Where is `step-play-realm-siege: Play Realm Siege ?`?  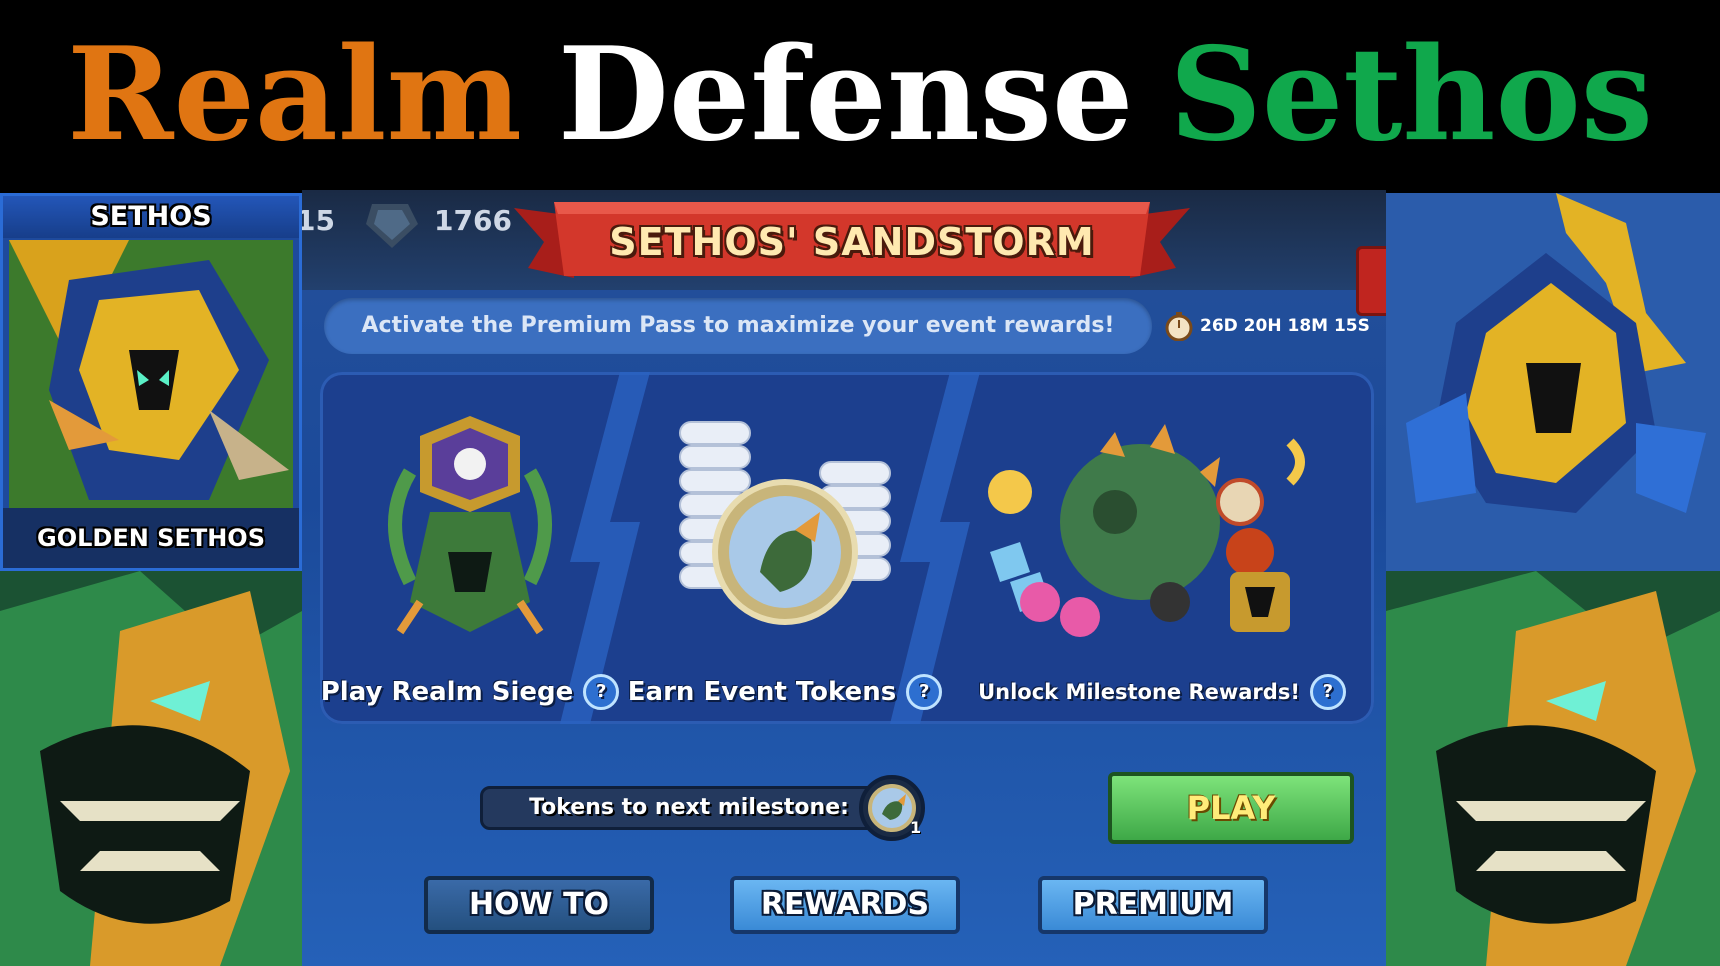
step-play-realm-siege: Play Realm Siege ? is located at coordinates (470, 548).